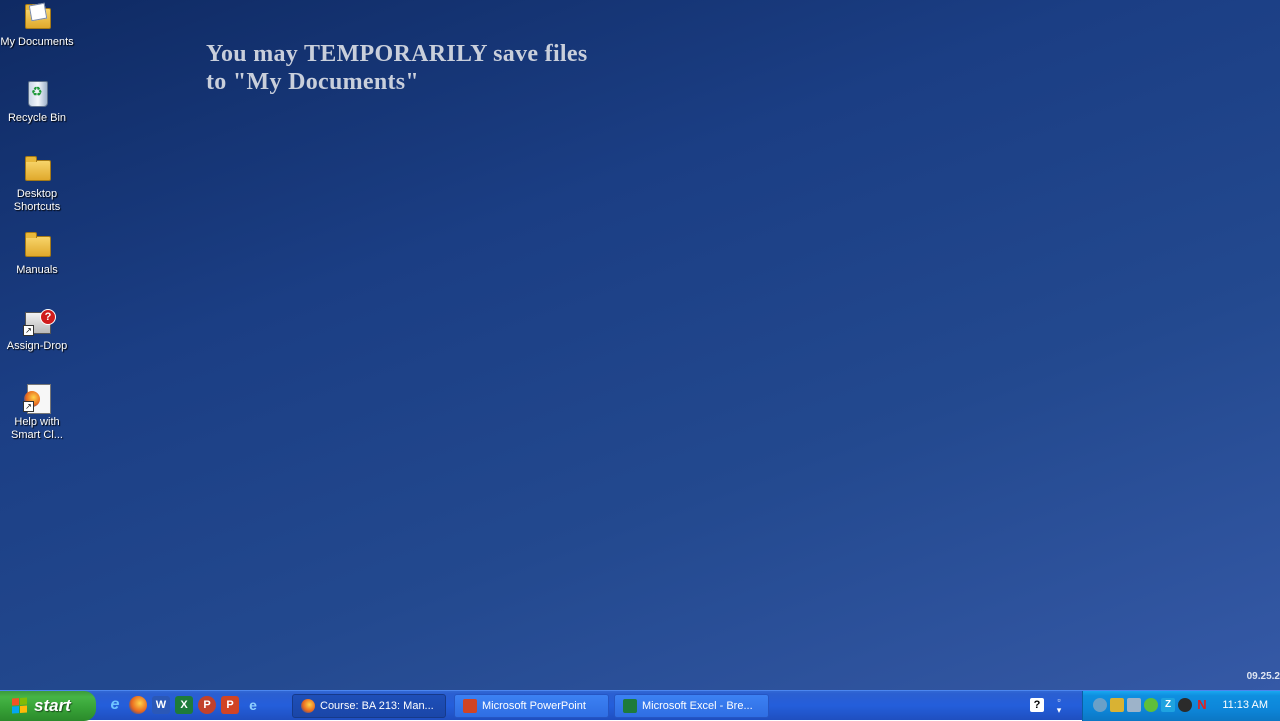 This screenshot has width=1280, height=721. Describe the element at coordinates (37, 118) in the screenshot. I see `desktop-icon-label: Recycle Bin` at that location.